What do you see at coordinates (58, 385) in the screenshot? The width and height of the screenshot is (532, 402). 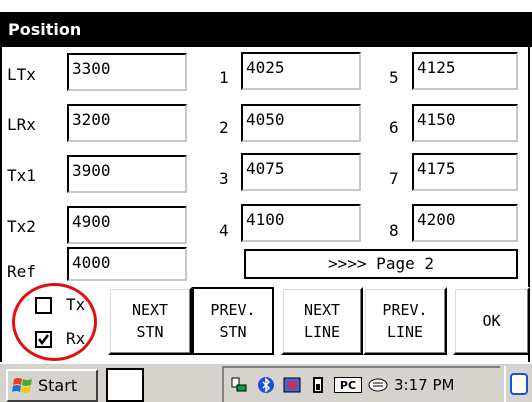 I see `start-label: Start` at bounding box center [58, 385].